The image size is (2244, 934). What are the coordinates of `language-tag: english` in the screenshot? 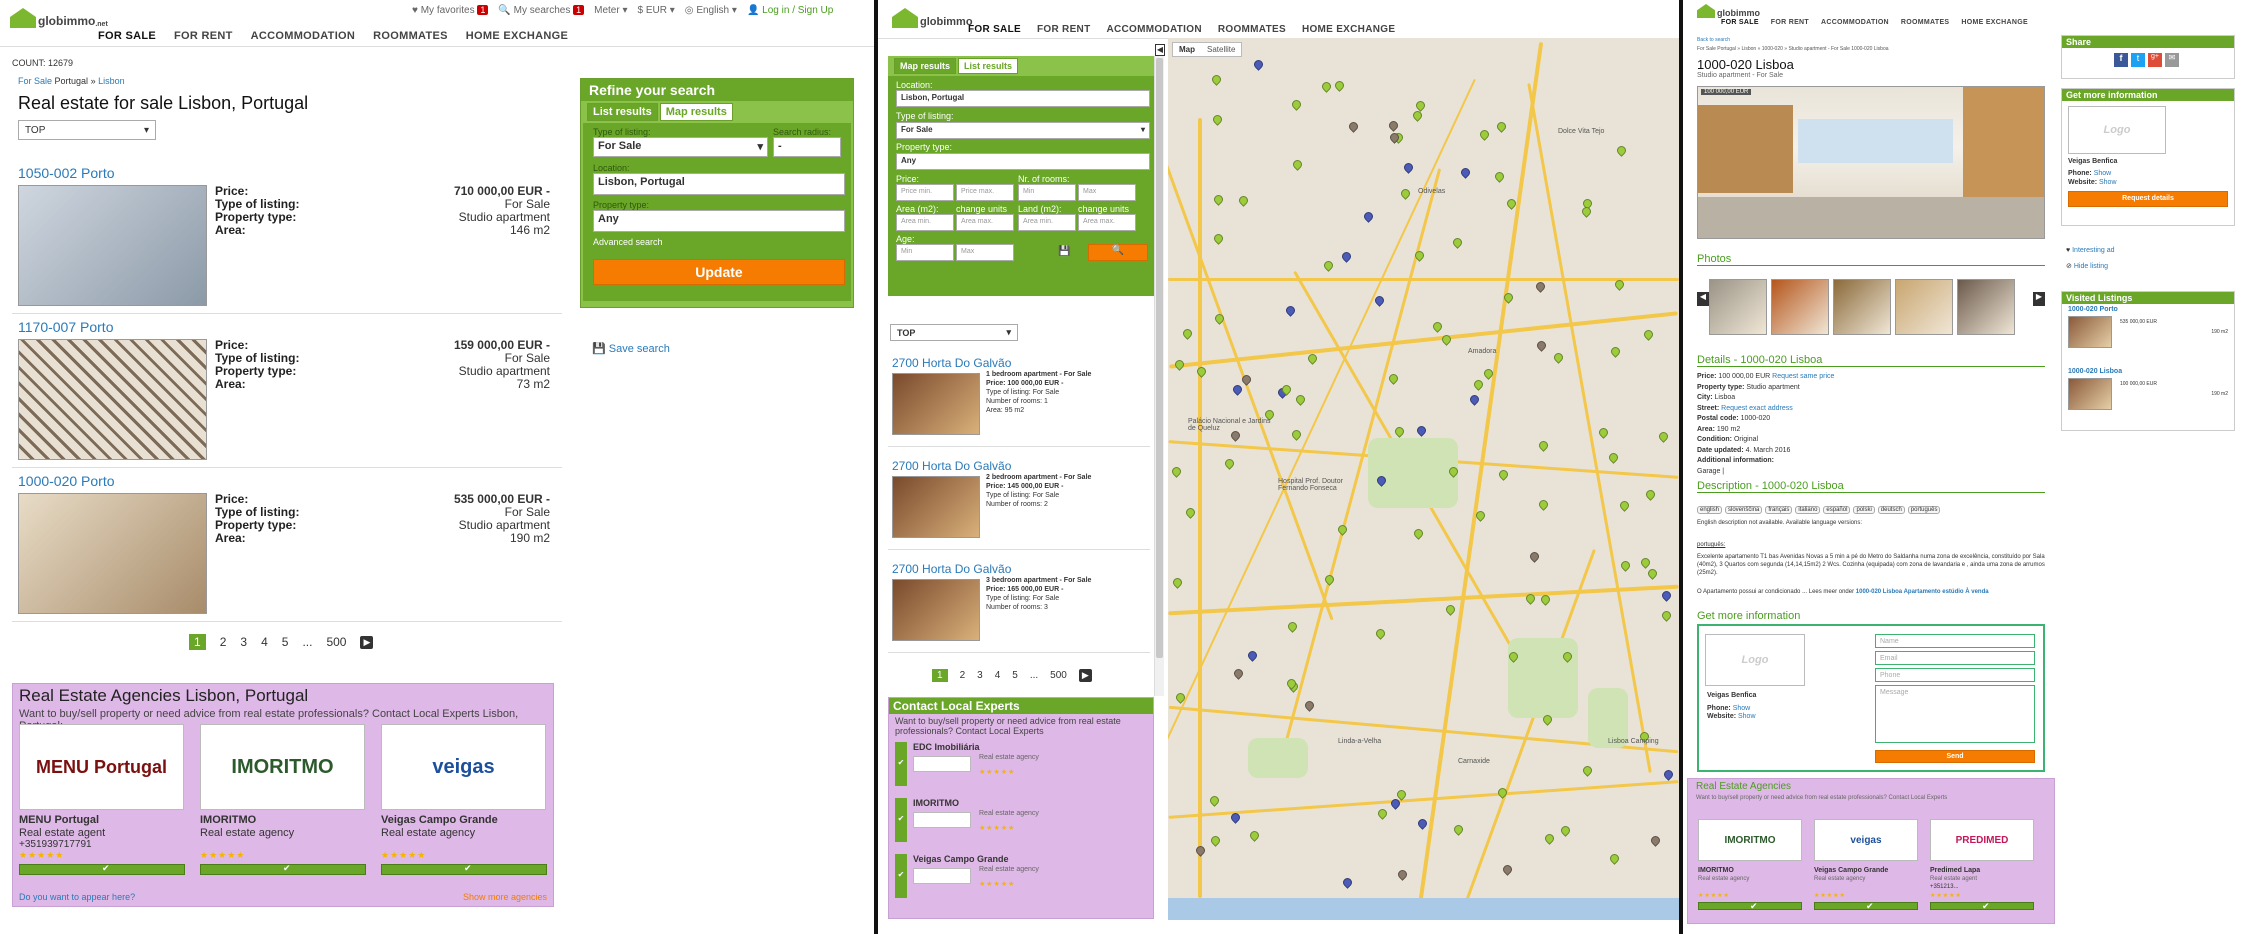 It's located at (1710, 510).